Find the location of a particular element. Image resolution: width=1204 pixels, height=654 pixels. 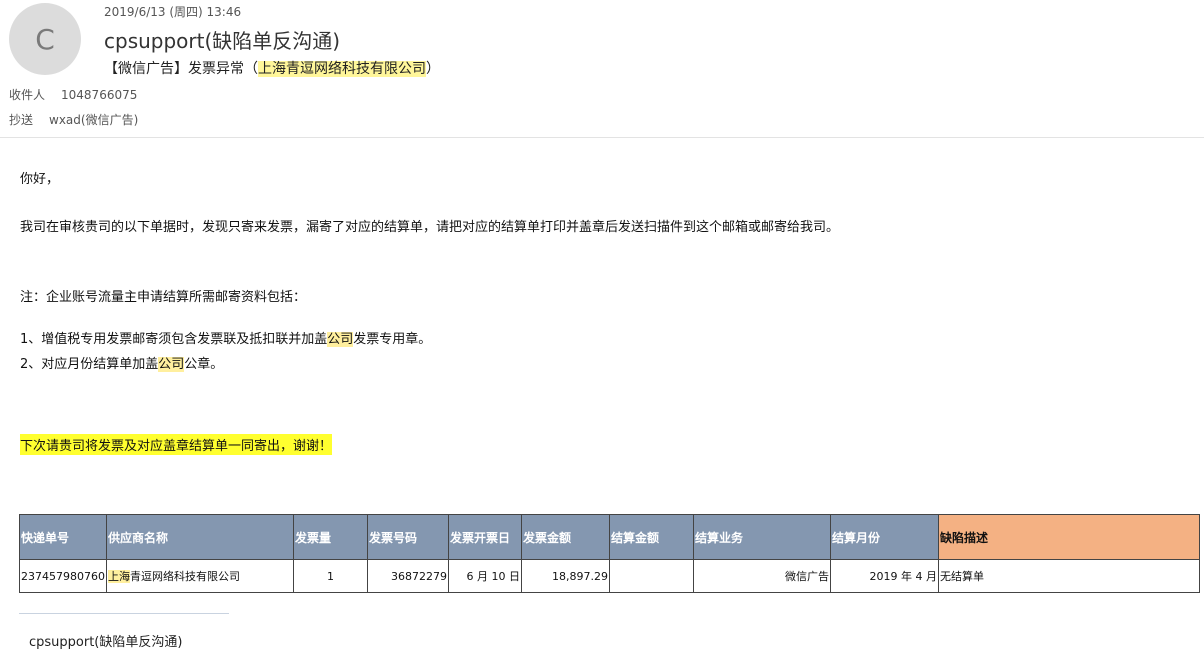

recipient-row: 收件人 1048766075 is located at coordinates (73, 94).